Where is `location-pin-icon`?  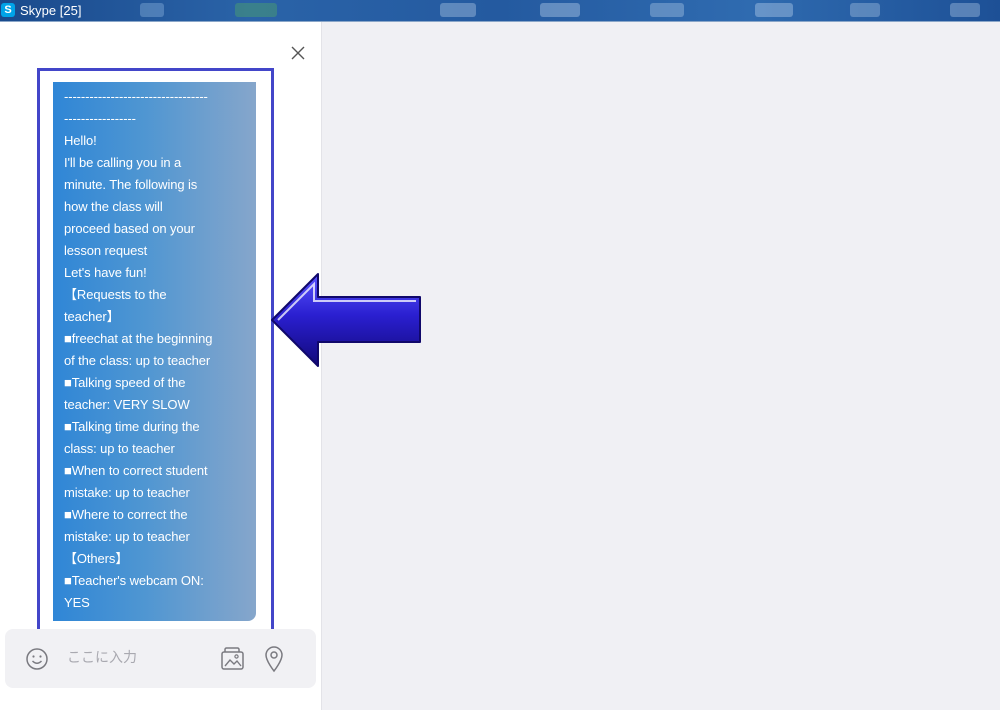 location-pin-icon is located at coordinates (274, 659).